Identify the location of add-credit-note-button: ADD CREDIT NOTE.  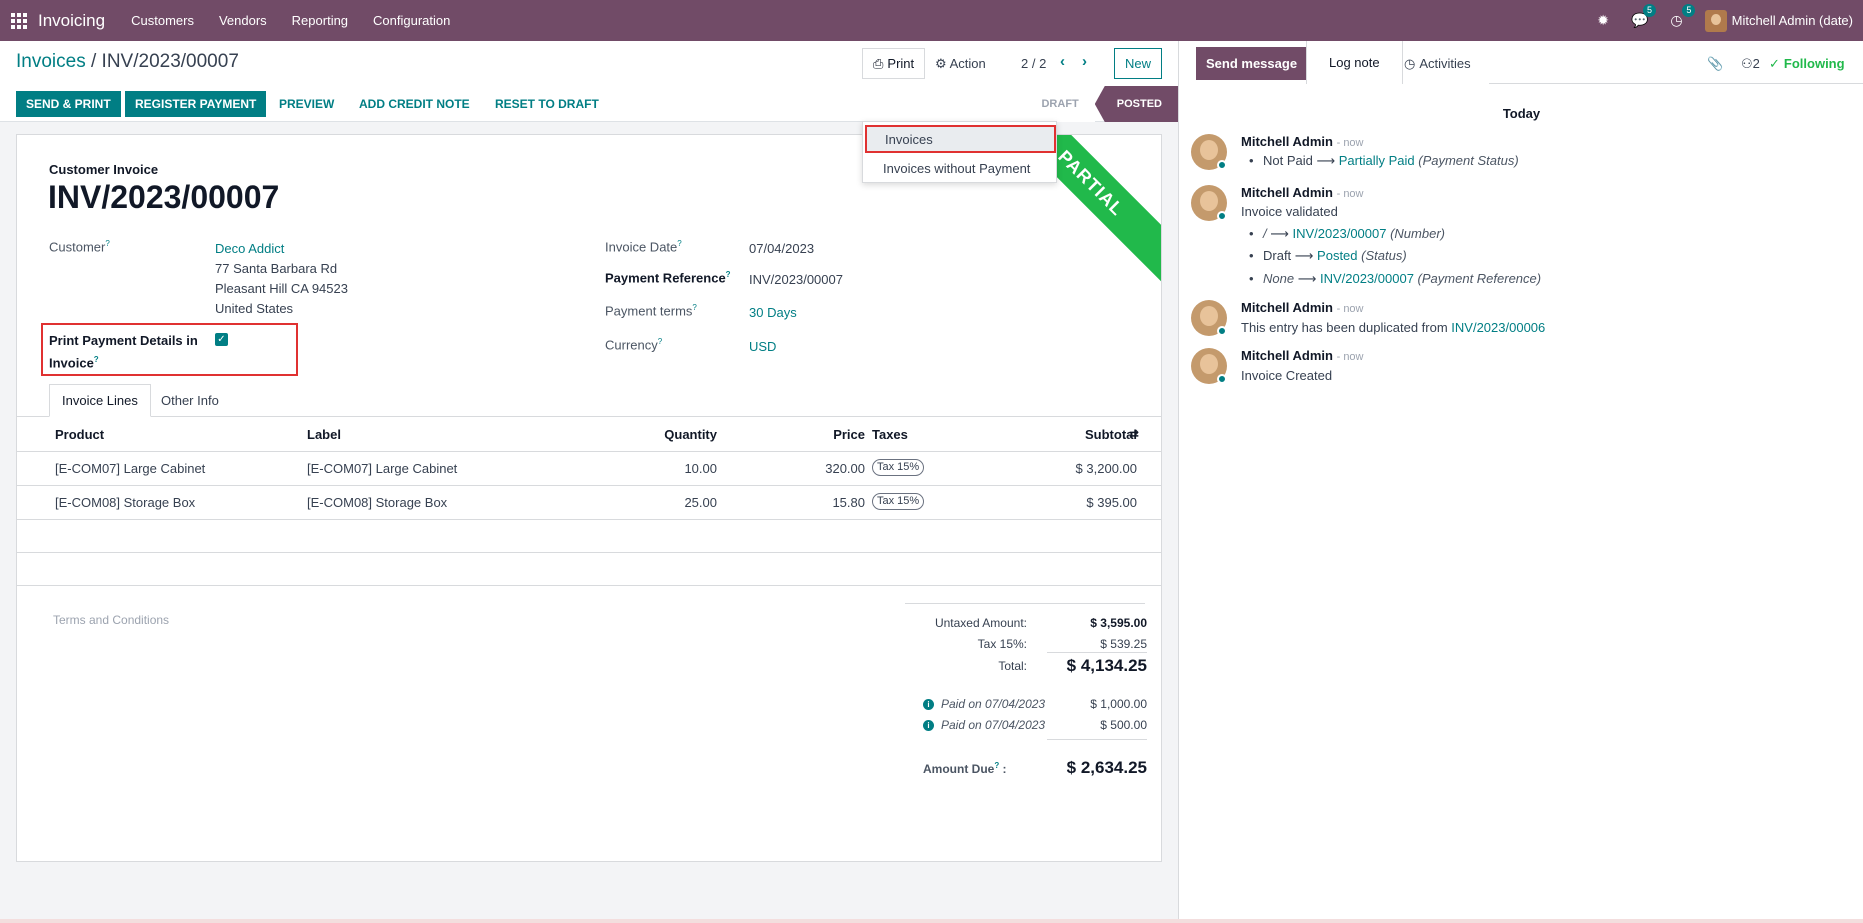
(414, 104).